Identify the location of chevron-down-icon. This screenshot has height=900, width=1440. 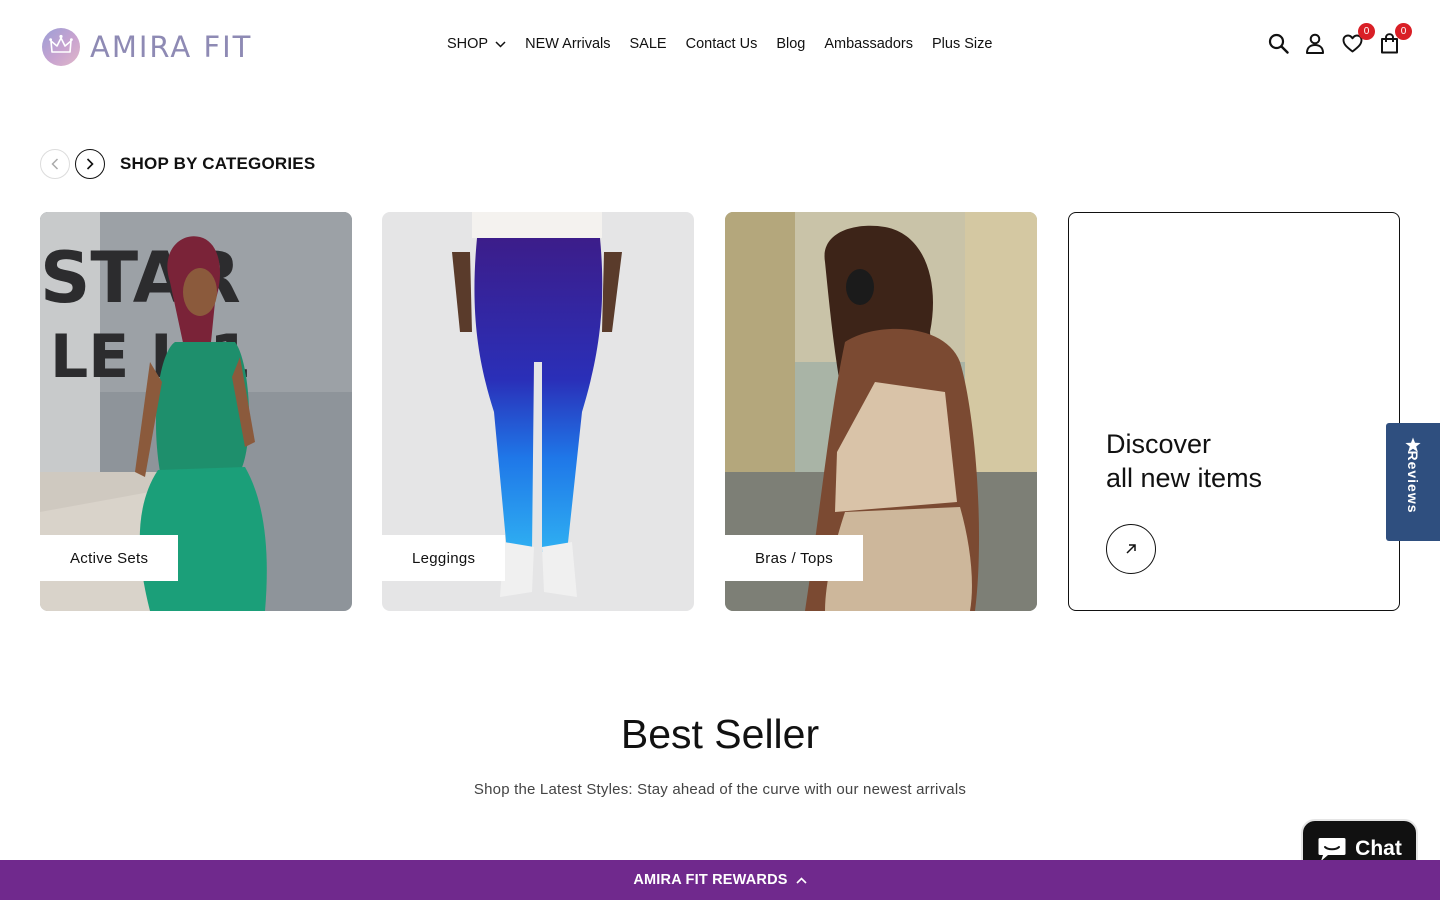
(500, 44).